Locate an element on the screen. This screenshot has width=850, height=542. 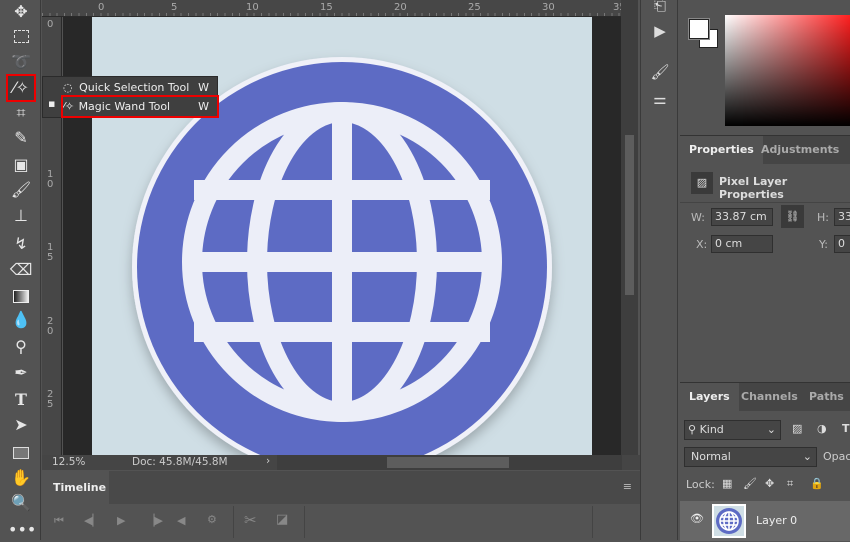
magic-wand-tool: ⁄✧ is located at coordinates (21, 88).